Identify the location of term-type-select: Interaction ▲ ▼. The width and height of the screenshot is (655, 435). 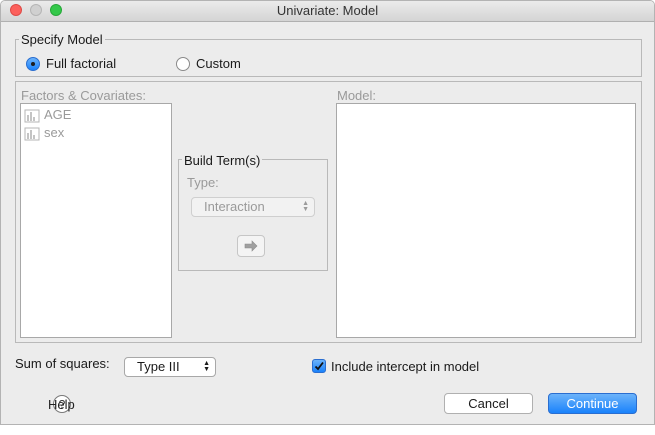
(253, 207).